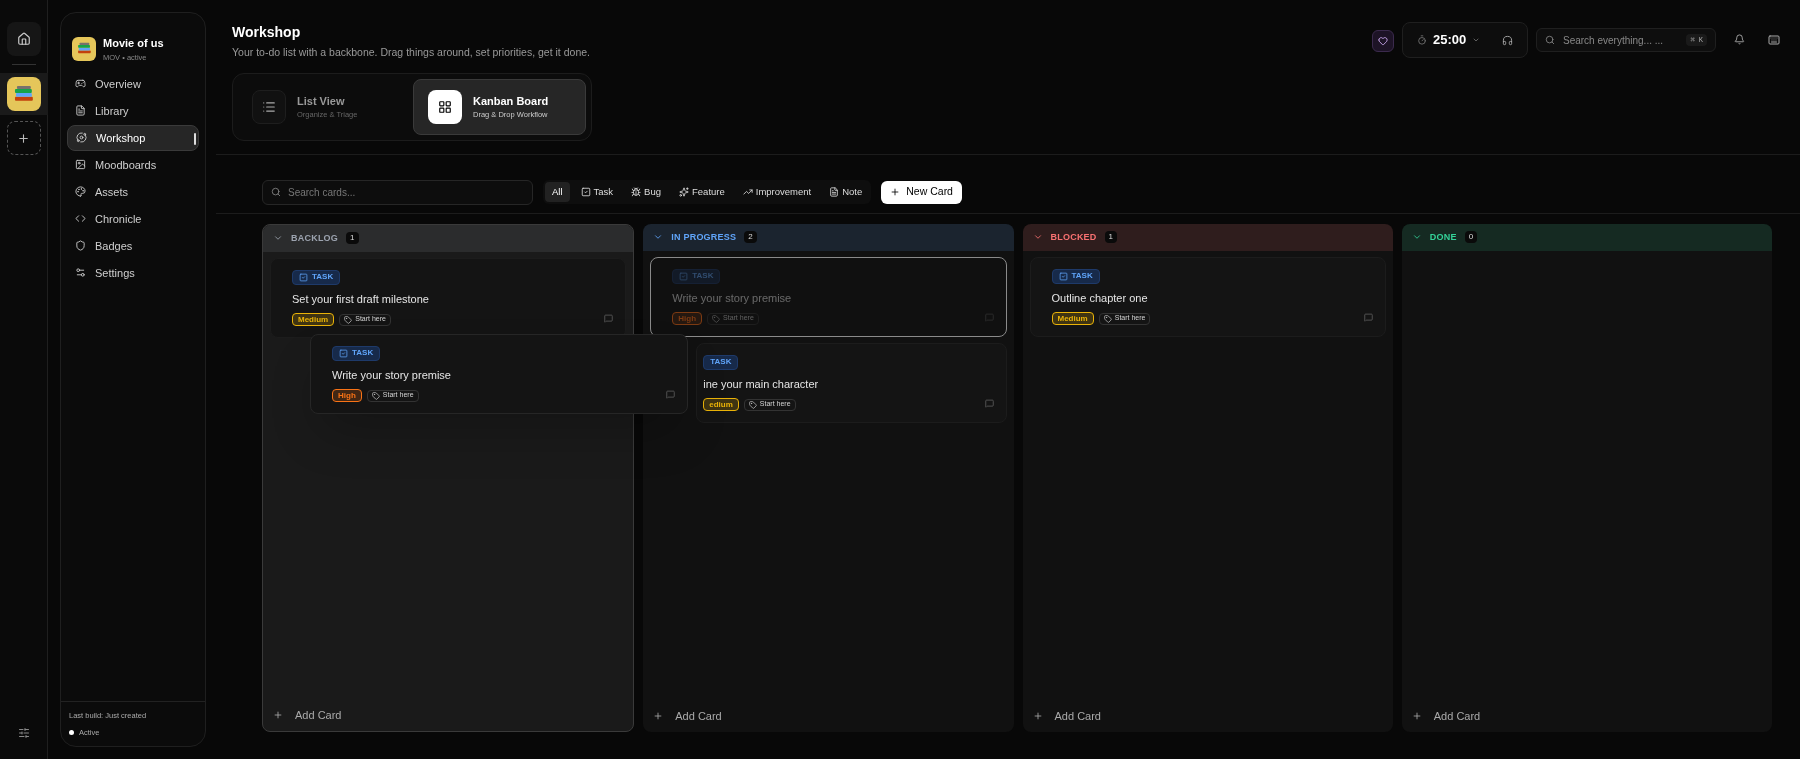 This screenshot has width=1800, height=759. What do you see at coordinates (1586, 237) in the screenshot?
I see `column-header: DONE 0` at bounding box center [1586, 237].